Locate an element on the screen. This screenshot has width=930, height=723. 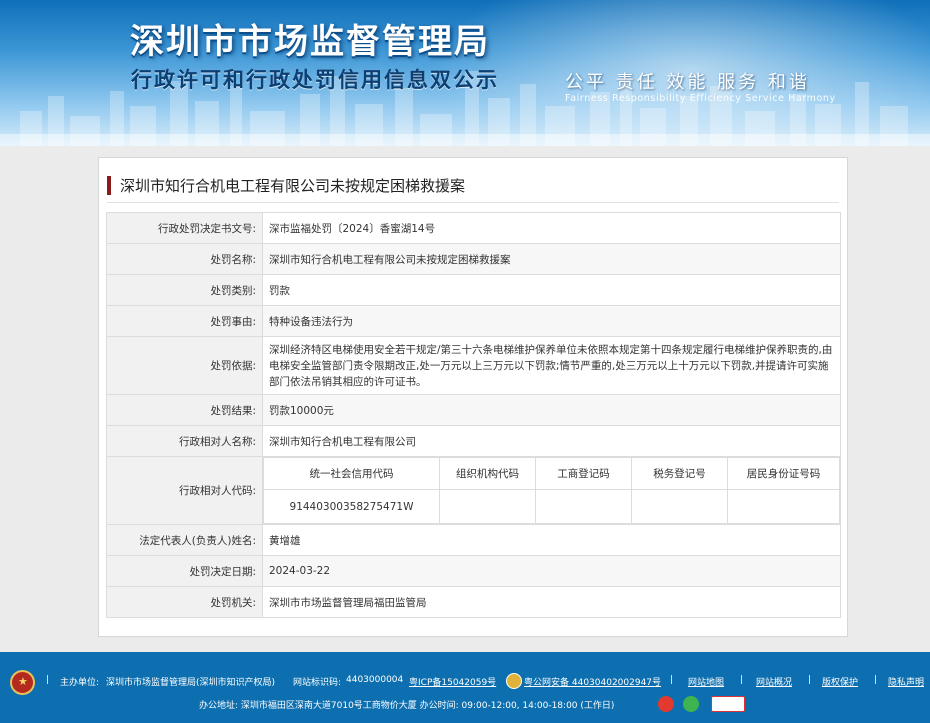
title-divider is located at coordinates (473, 202).